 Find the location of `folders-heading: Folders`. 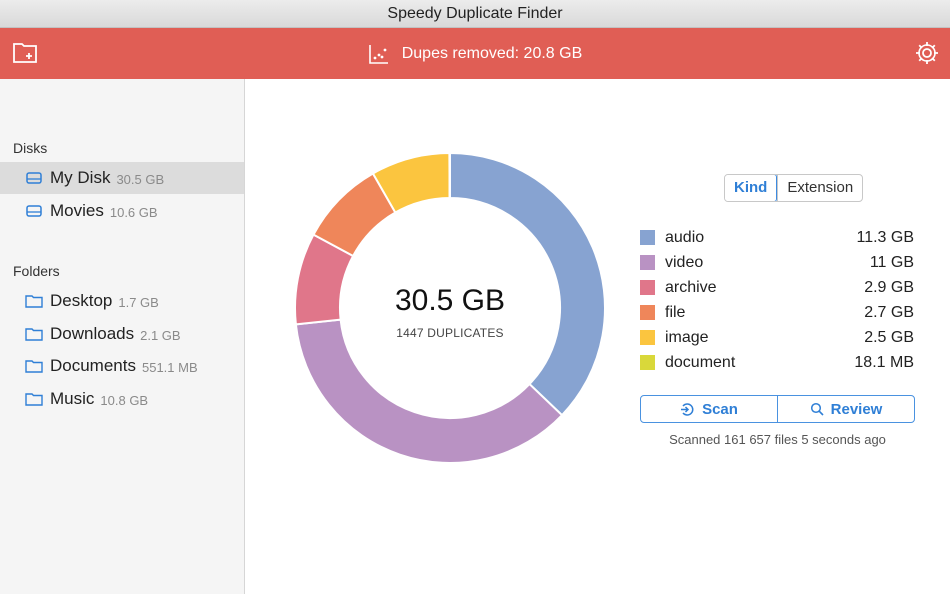

folders-heading: Folders is located at coordinates (36, 271).